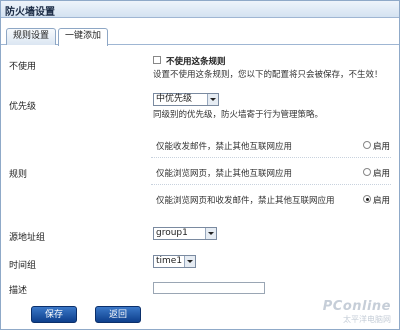 This screenshot has height=330, width=400. What do you see at coordinates (174, 99) in the screenshot?
I see `priority-selected: 中优先级` at bounding box center [174, 99].